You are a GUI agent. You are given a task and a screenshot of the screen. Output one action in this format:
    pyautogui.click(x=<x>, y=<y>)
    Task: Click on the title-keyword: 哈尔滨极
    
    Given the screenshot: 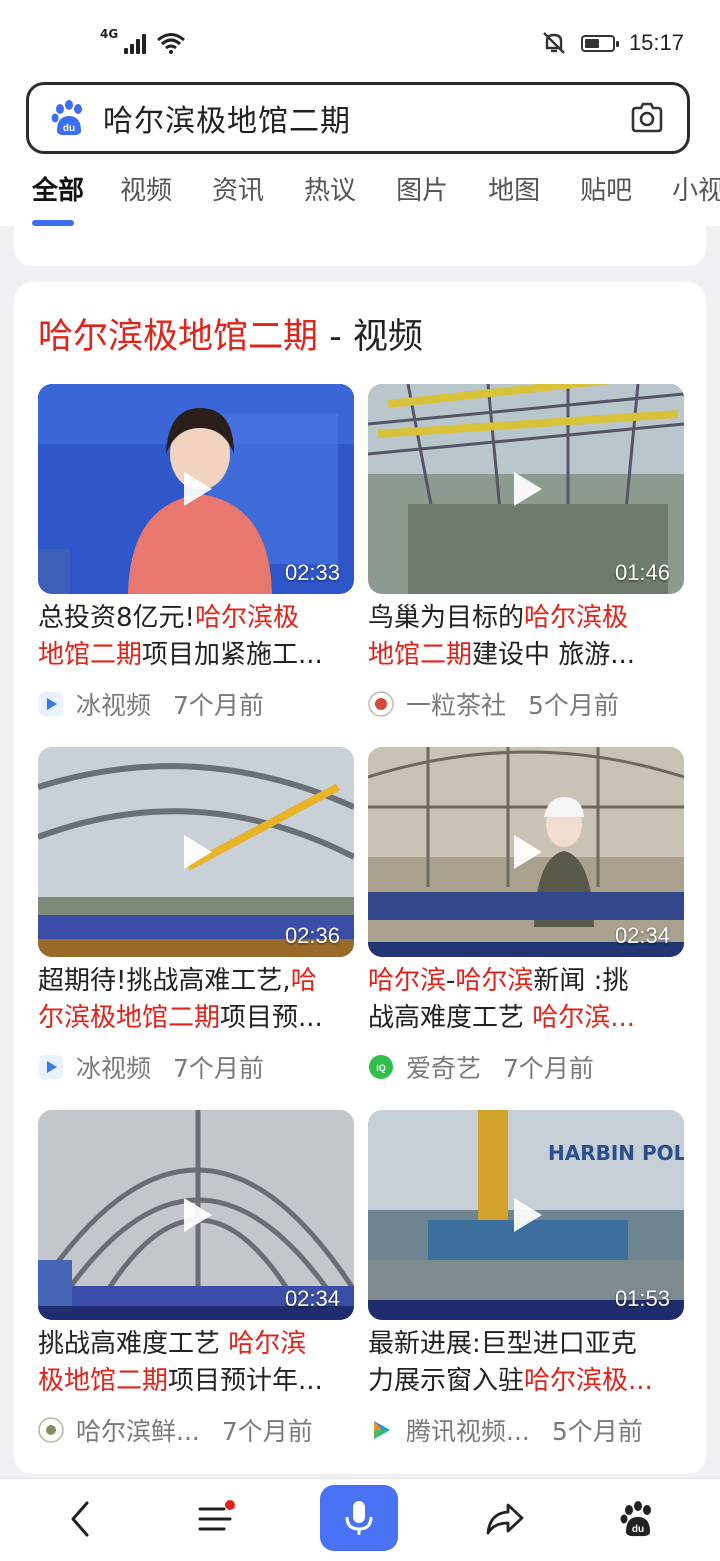 What is the action you would take?
    pyautogui.click(x=246, y=618)
    